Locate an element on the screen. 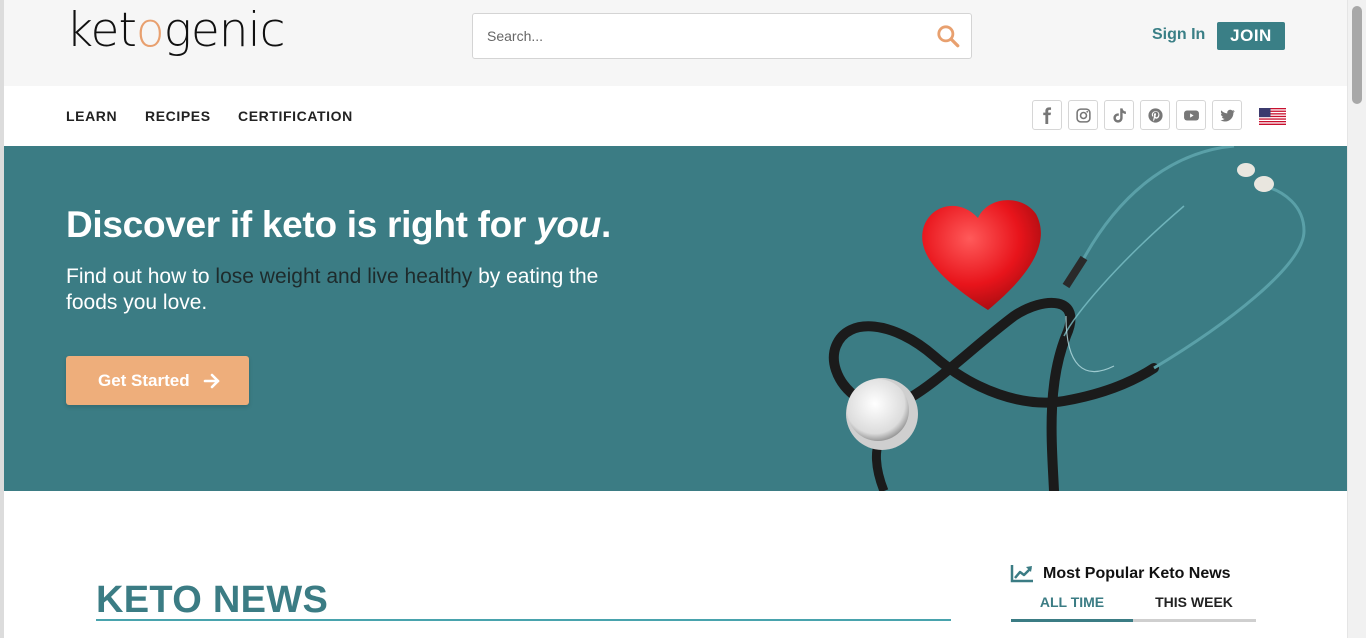 This screenshot has width=1366, height=638. hero-title-main: Discover if keto is right for is located at coordinates (301, 224).